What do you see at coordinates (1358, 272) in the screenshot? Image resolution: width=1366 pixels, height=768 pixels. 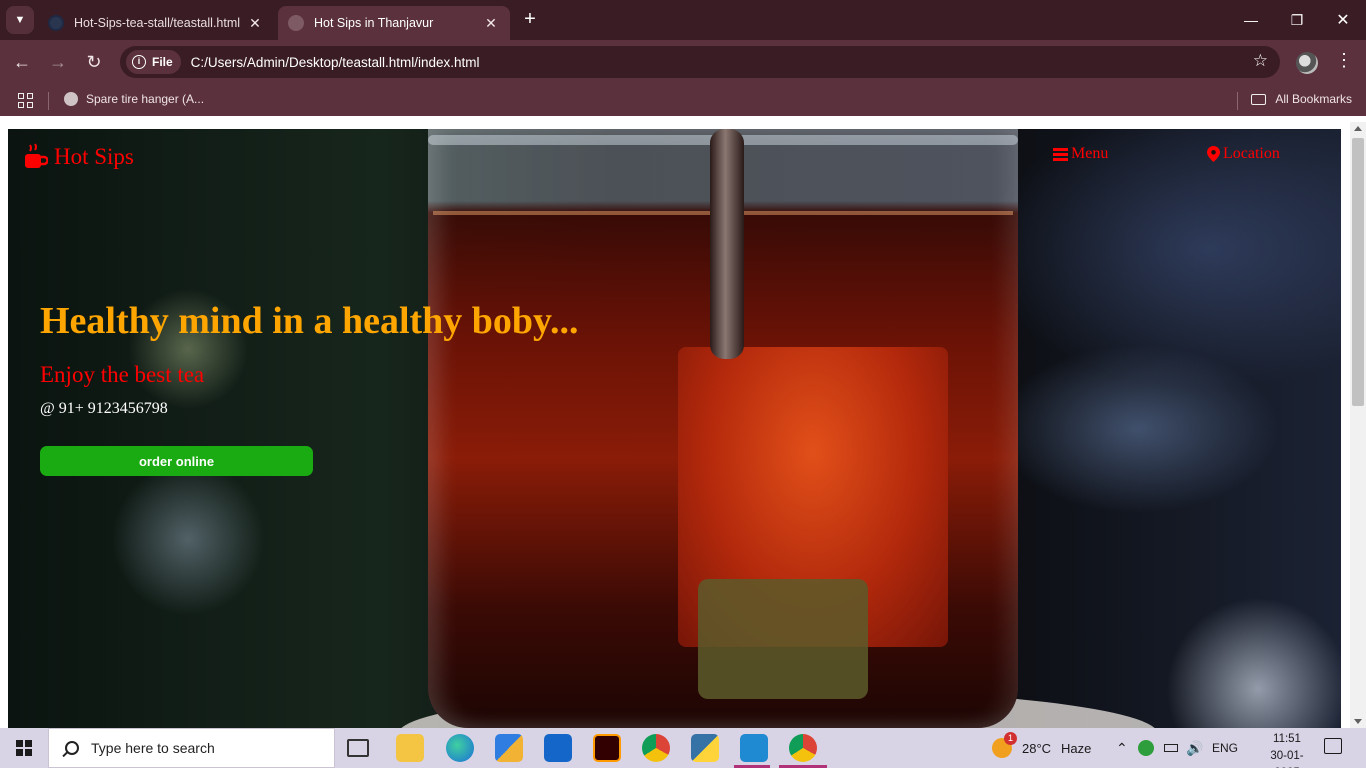 I see `scrollbar-thumb` at bounding box center [1358, 272].